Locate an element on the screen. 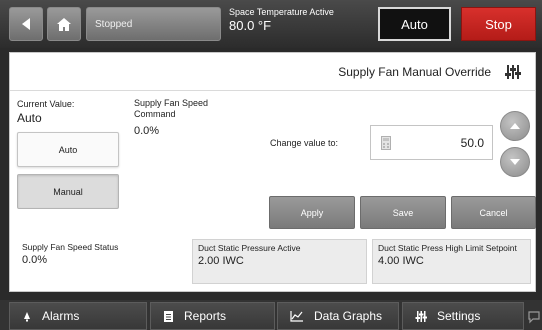 This screenshot has width=542, height=330. fan-speed-command-value: 0.0% is located at coordinates (147, 131).